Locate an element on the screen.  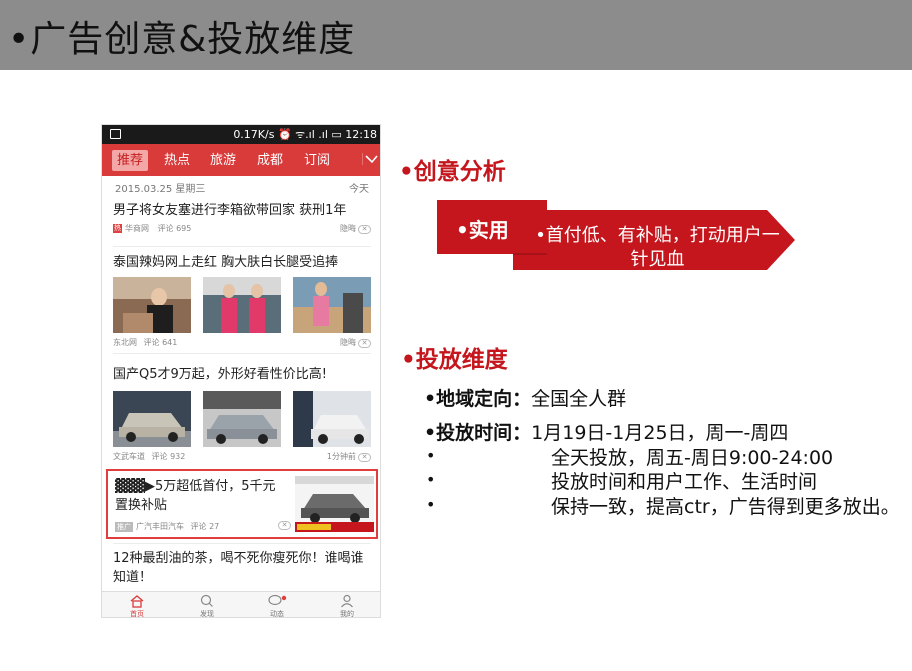
chevron-down-icon is located at coordinates (370, 159).